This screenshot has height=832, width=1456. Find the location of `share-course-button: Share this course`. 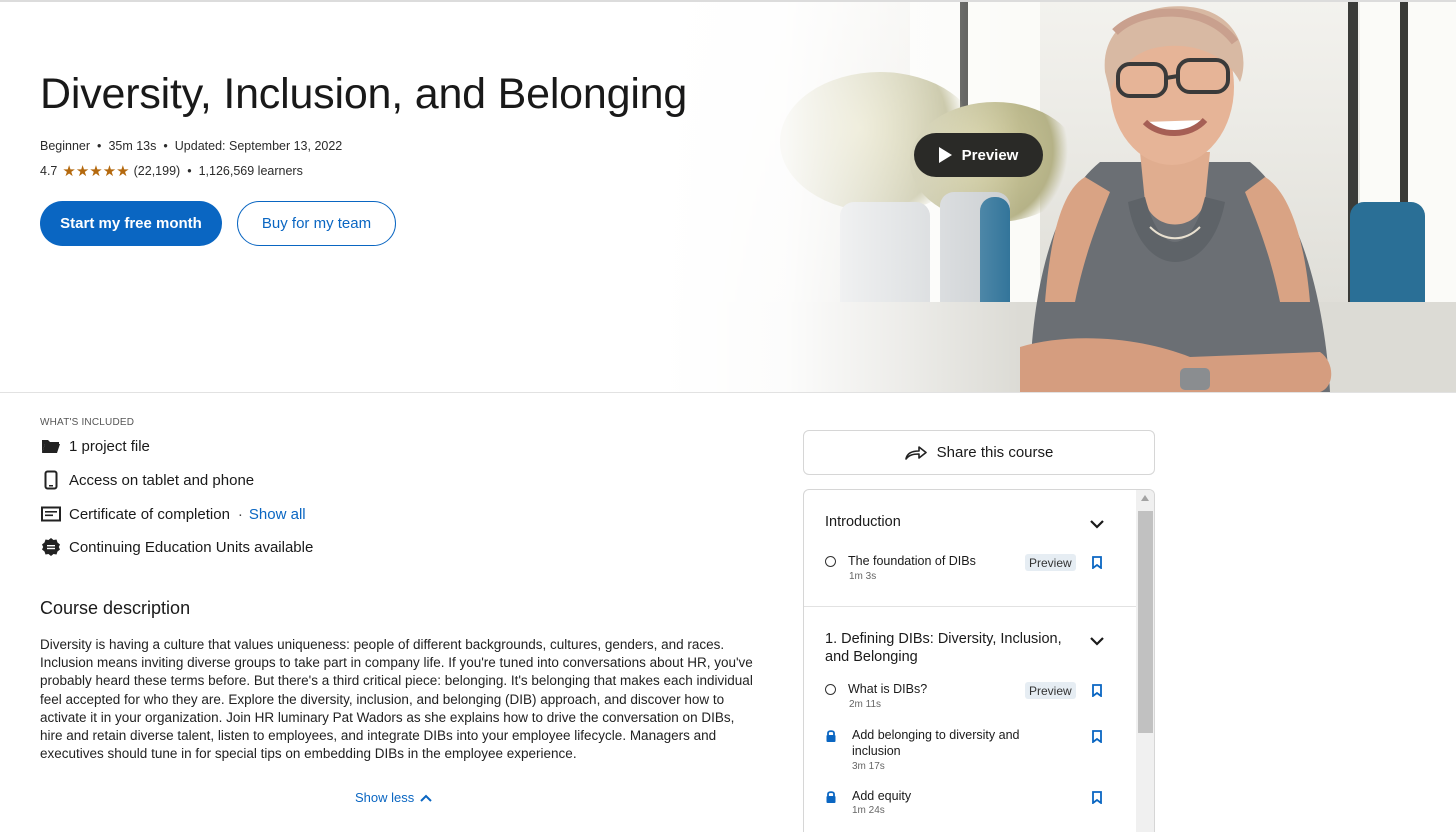

share-course-button: Share this course is located at coordinates (979, 452).